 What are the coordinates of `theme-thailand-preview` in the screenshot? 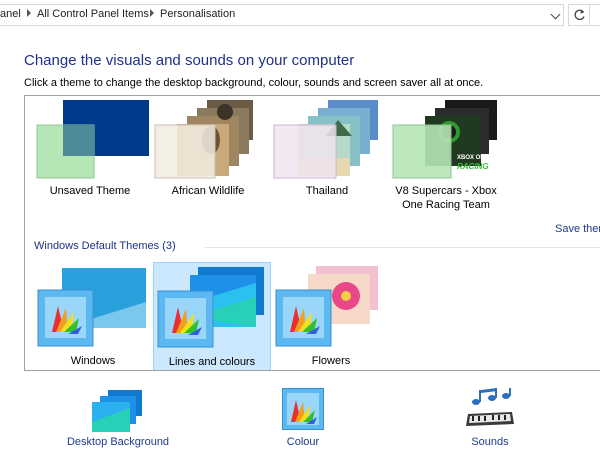 It's located at (325, 139).